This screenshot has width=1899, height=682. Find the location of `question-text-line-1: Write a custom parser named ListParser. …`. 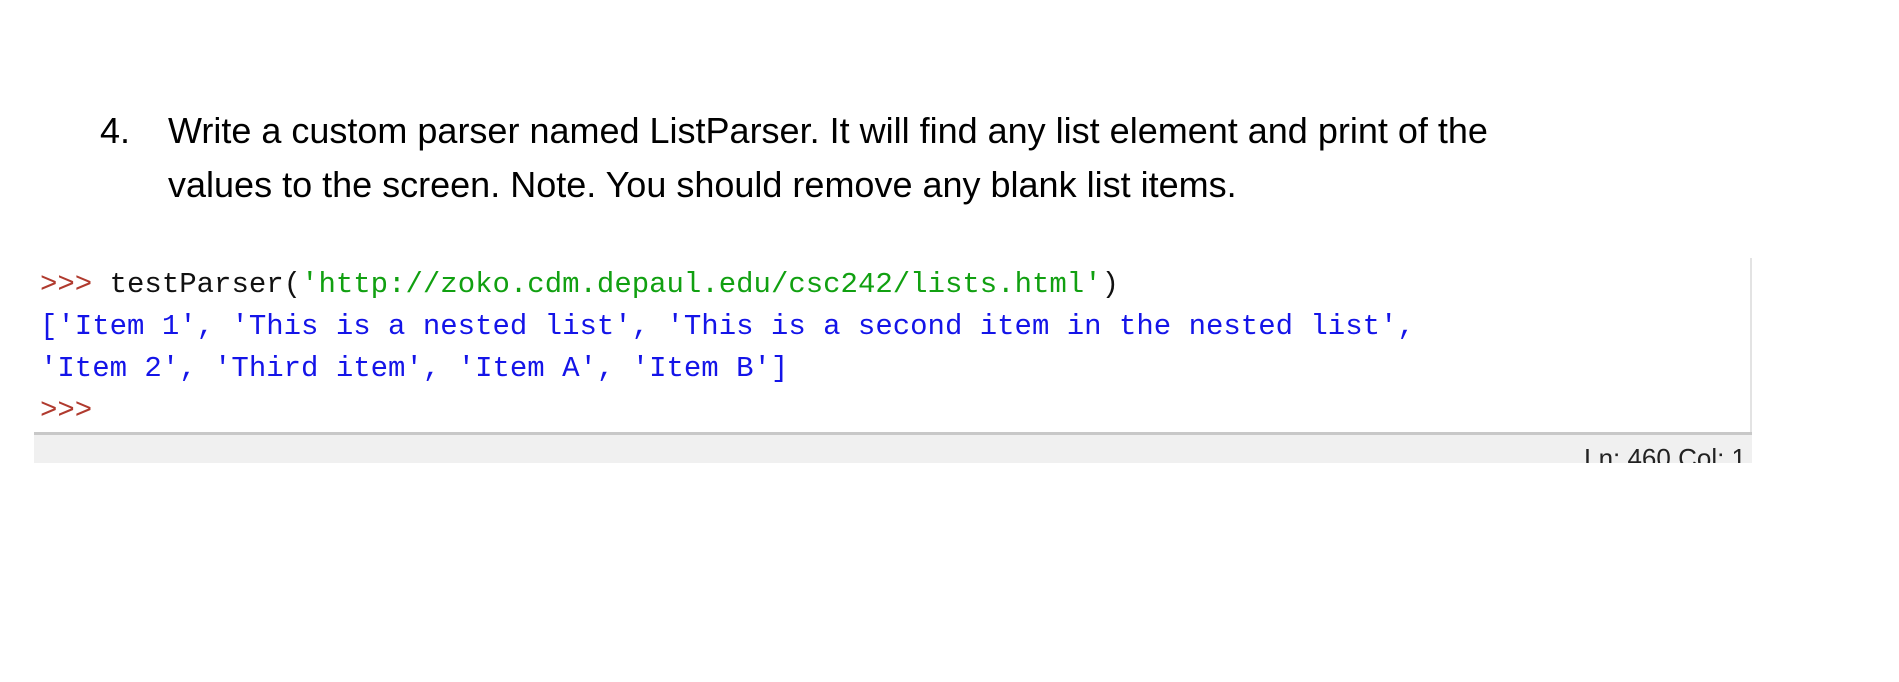

question-text-line-1: Write a custom parser named ListParser. … is located at coordinates (828, 130).